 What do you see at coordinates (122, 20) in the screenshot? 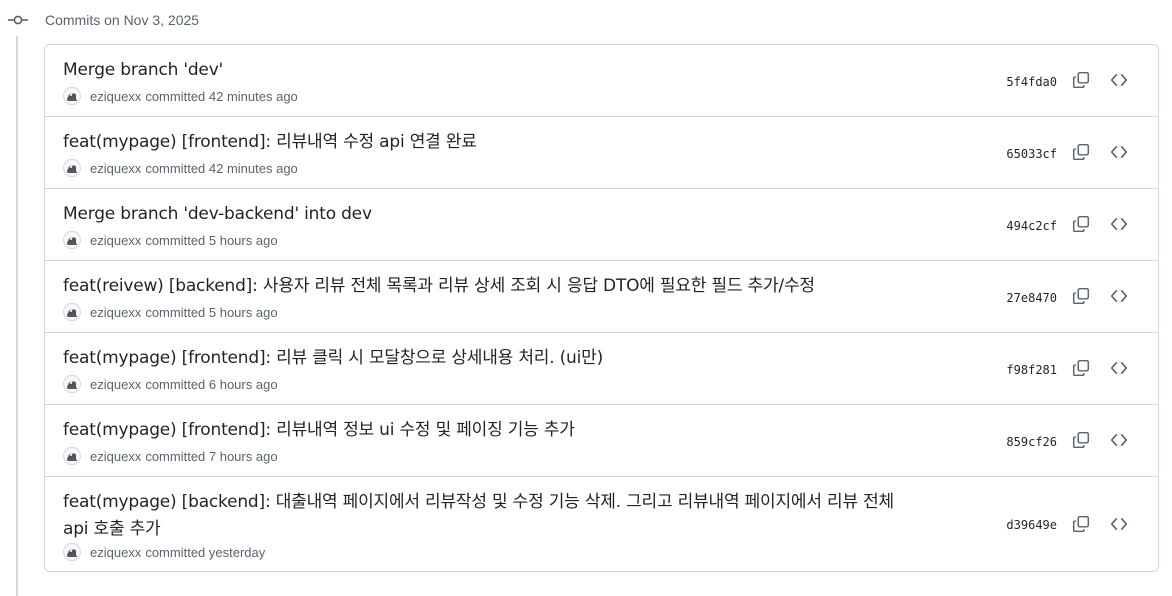
I see `commit-group-heading: Commits on Nov 3, 2025` at bounding box center [122, 20].